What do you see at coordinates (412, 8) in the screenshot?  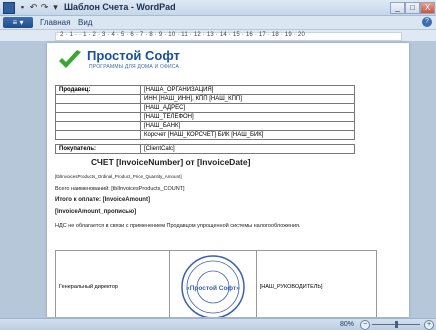 I see `maximize-button: □` at bounding box center [412, 8].